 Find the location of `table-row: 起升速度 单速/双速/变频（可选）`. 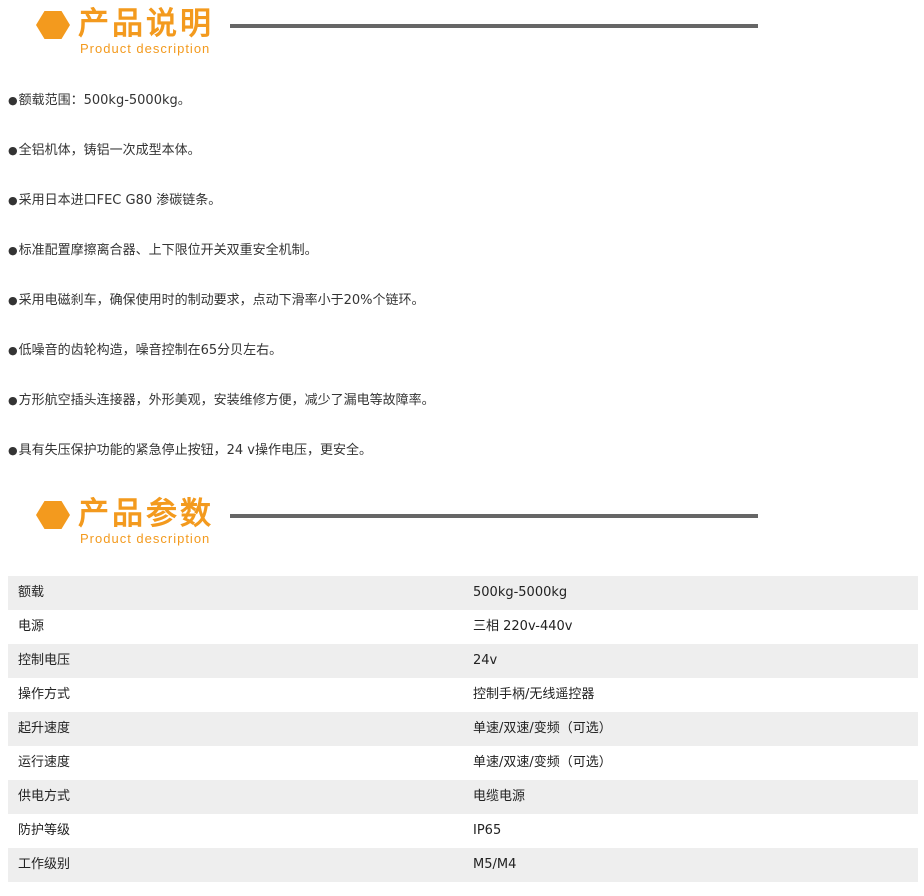

table-row: 起升速度 单速/双速/变频（可选） is located at coordinates (463, 729).